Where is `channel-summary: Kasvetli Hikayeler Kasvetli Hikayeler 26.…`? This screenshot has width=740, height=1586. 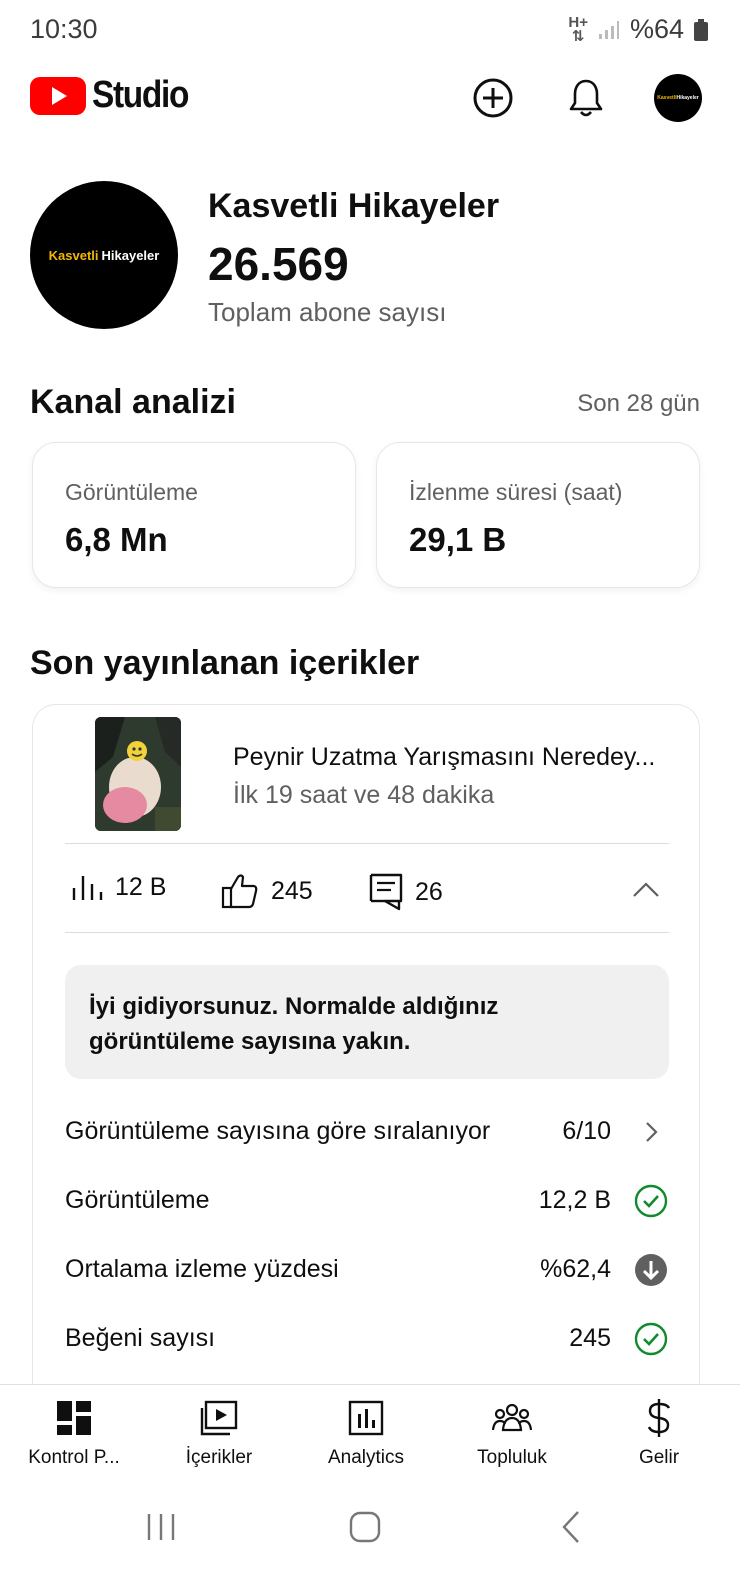
channel-summary: Kasvetli Hikayeler Kasvetli Hikayeler 26.… is located at coordinates (370, 256).